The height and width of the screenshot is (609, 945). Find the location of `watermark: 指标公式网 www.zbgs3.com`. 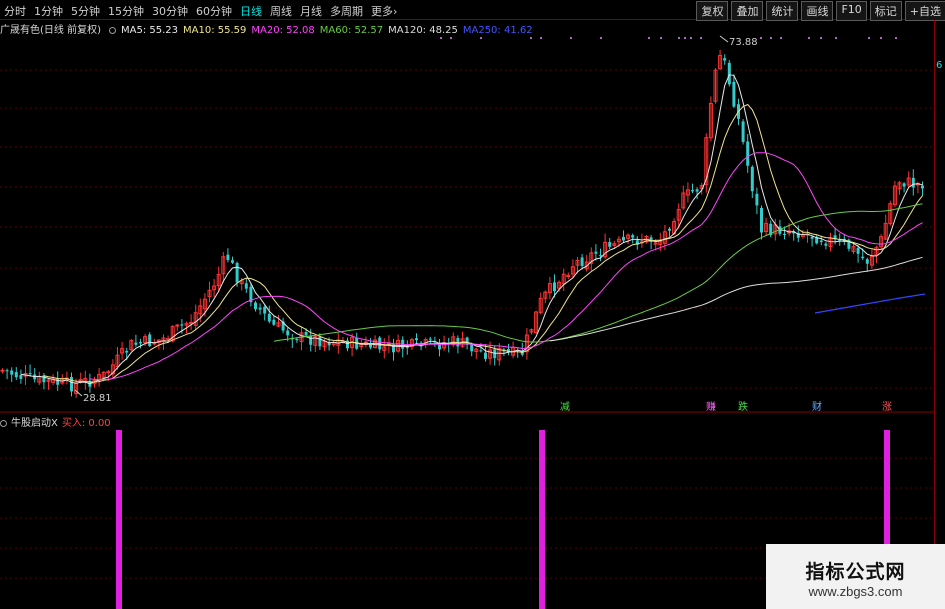

watermark: 指标公式网 www.zbgs3.com is located at coordinates (855, 576).